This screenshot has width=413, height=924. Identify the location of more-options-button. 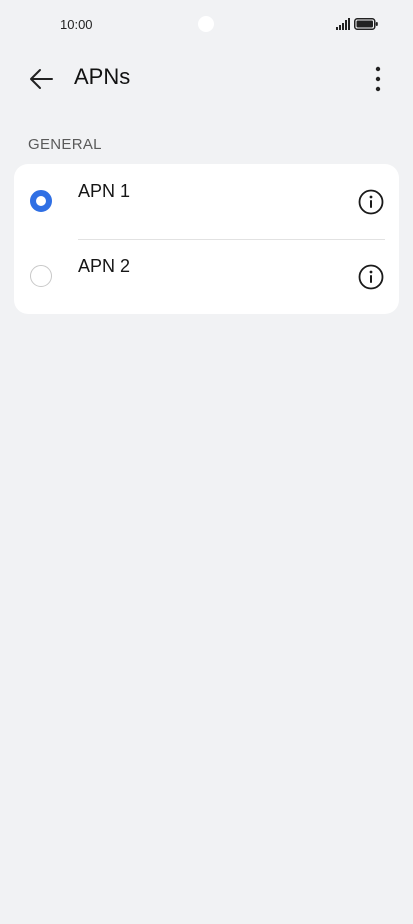
(378, 79).